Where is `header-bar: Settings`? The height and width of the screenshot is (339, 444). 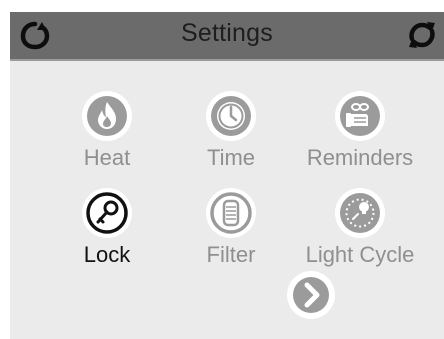 header-bar: Settings is located at coordinates (227, 36).